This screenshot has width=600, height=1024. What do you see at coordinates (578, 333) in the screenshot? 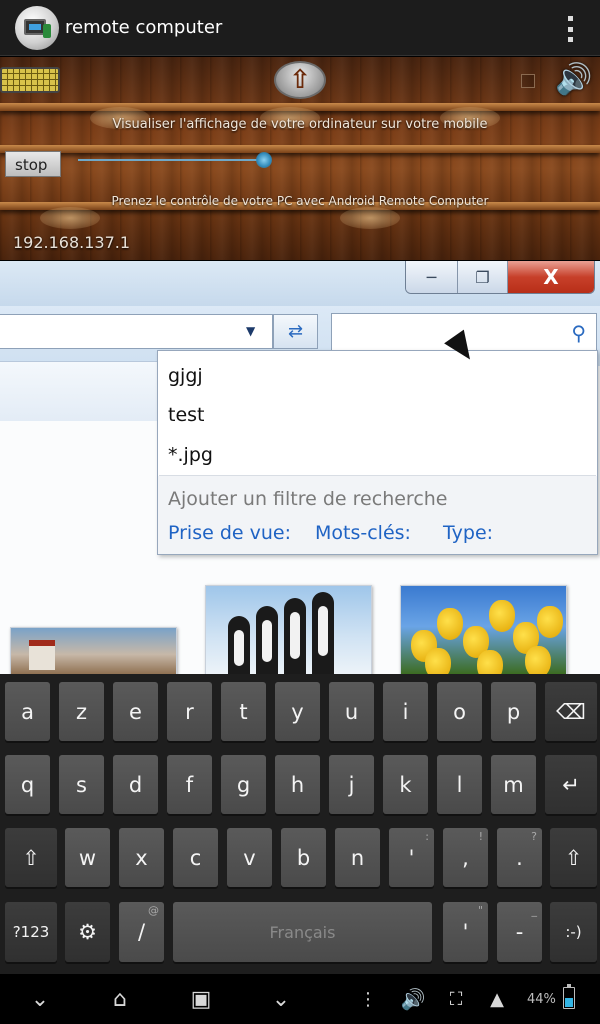
I see `search-icon: ⚲` at bounding box center [578, 333].